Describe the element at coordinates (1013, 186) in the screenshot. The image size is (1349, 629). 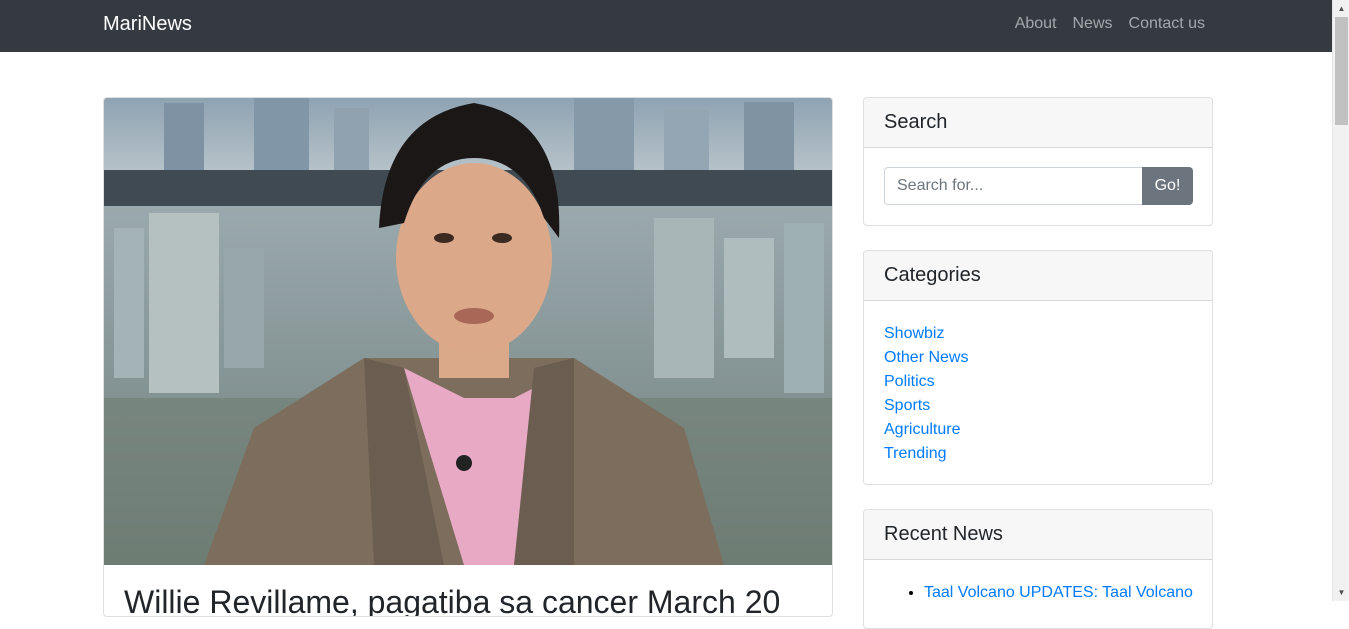
I see `search-input` at that location.